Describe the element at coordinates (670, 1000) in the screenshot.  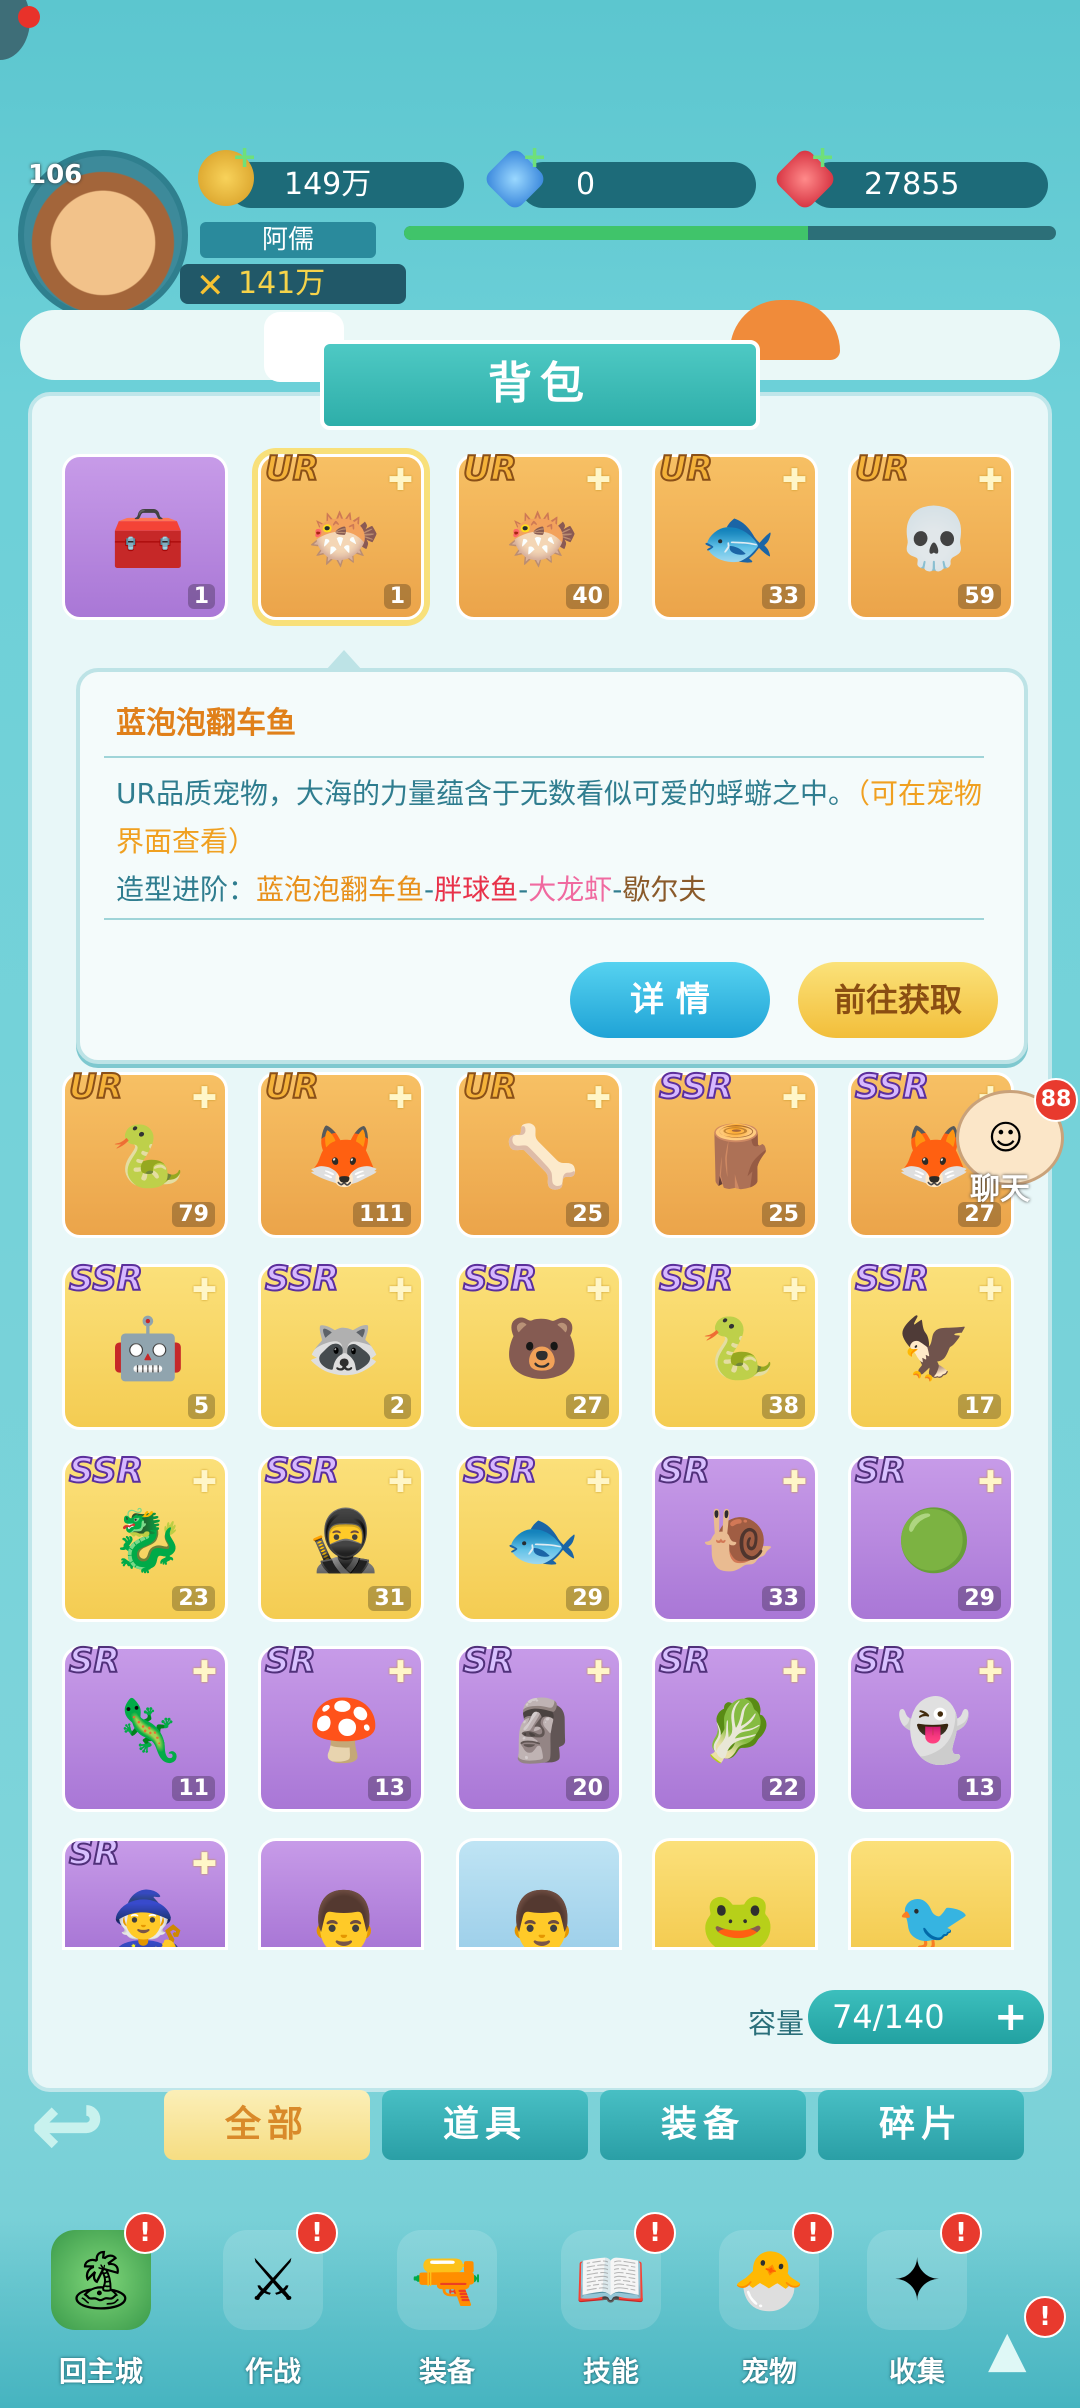
I see `detail-button: 详 情` at that location.